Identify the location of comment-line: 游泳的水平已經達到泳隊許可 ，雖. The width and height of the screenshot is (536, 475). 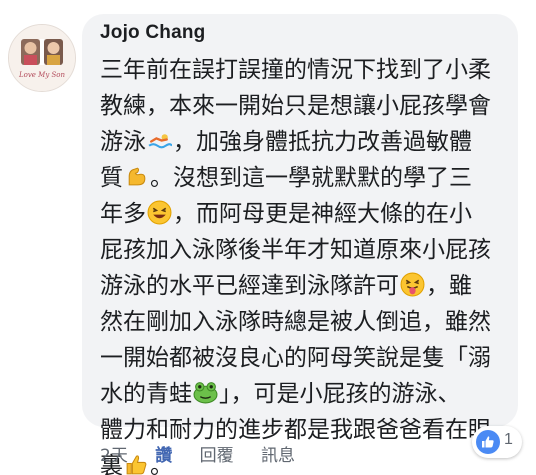
(286, 285).